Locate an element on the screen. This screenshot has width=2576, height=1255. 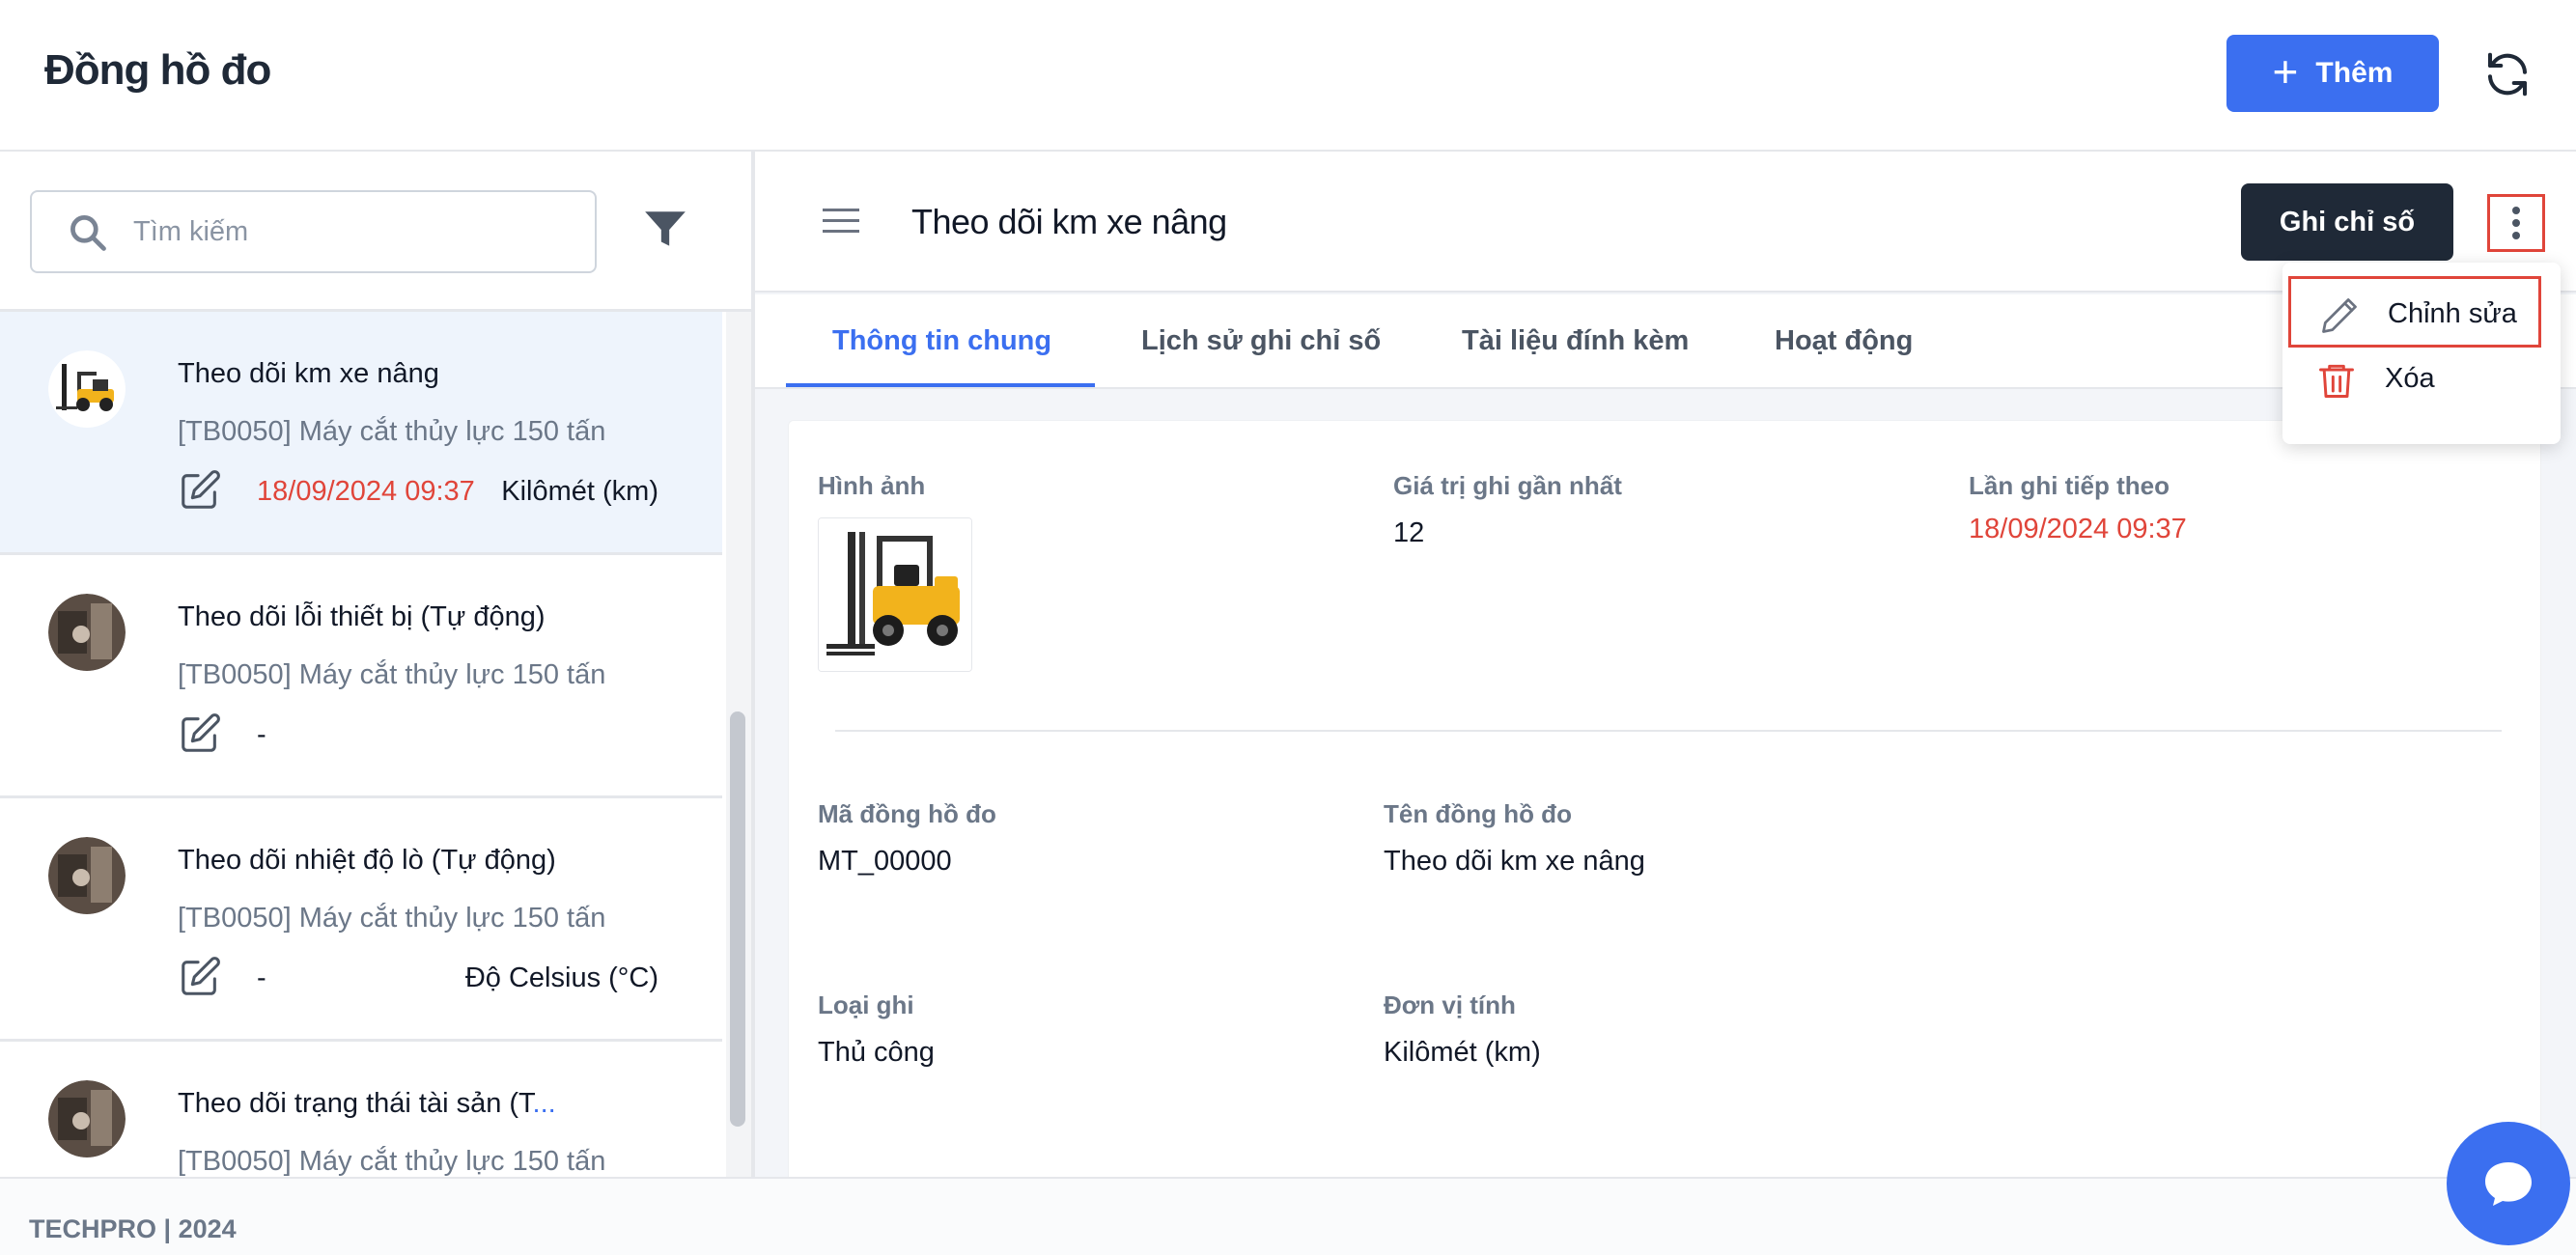
tab-activity: Hoạt động is located at coordinates (1844, 341).